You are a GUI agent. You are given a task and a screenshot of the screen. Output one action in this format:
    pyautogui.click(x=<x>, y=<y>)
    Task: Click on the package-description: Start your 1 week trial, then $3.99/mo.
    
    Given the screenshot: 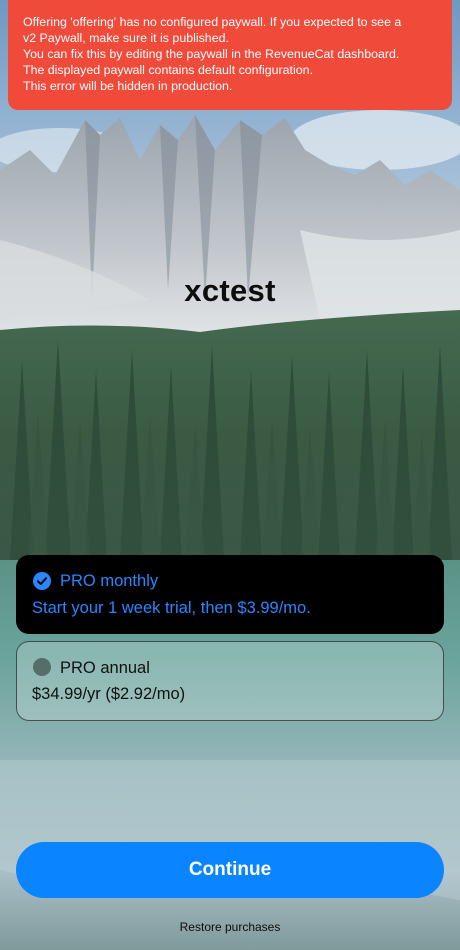 What is the action you would take?
    pyautogui.click(x=171, y=608)
    